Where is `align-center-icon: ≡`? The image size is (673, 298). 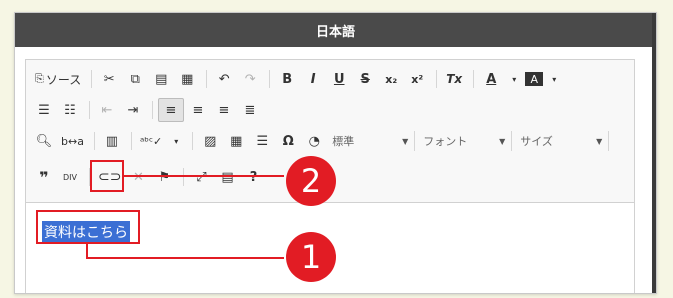
align-center-icon: ≡ is located at coordinates (198, 110).